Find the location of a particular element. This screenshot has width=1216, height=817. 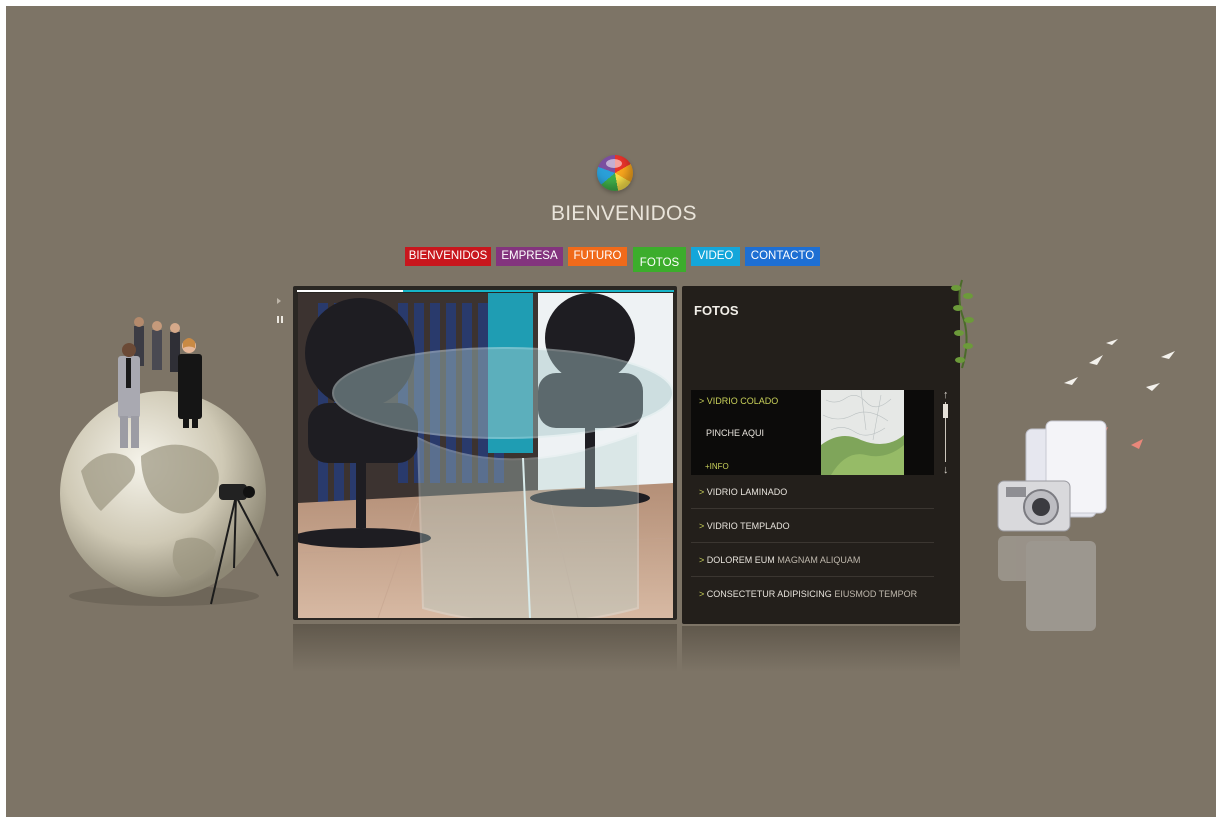

nav-video: VIDEO is located at coordinates (715, 256).